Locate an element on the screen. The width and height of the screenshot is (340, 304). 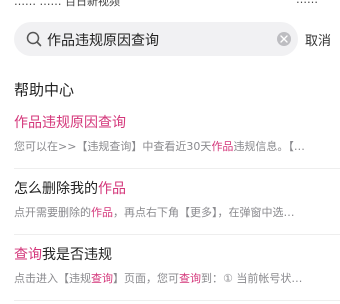
section-title-help-center: 帮助中心 is located at coordinates (44, 90).